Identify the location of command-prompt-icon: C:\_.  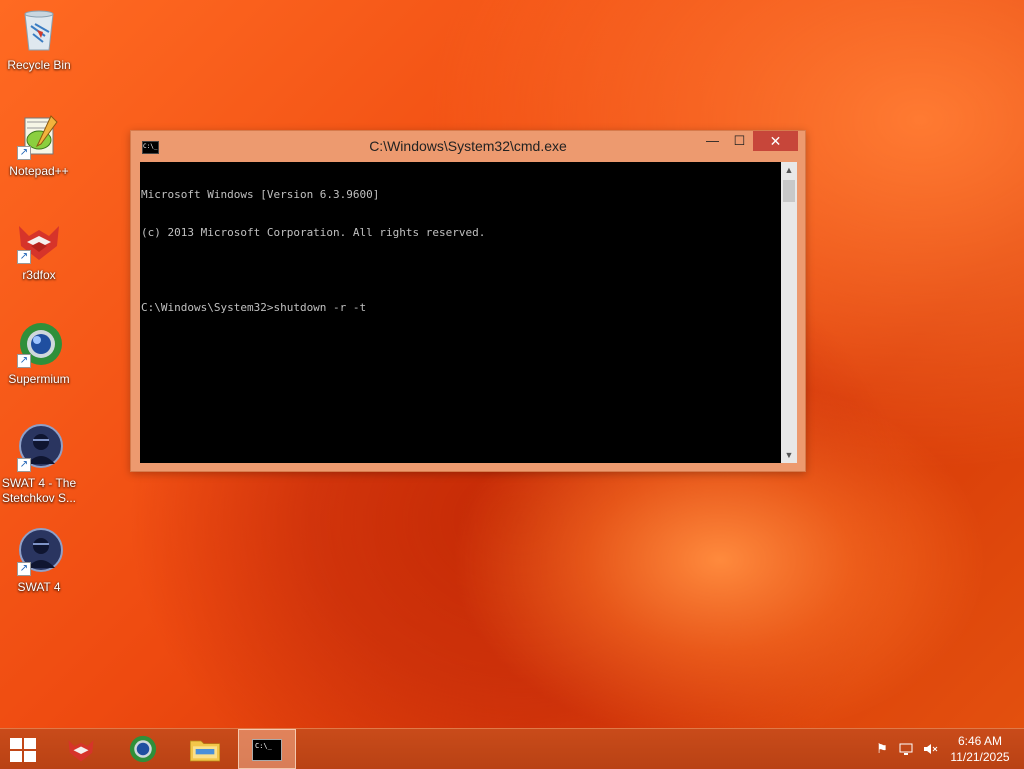
(267, 750).